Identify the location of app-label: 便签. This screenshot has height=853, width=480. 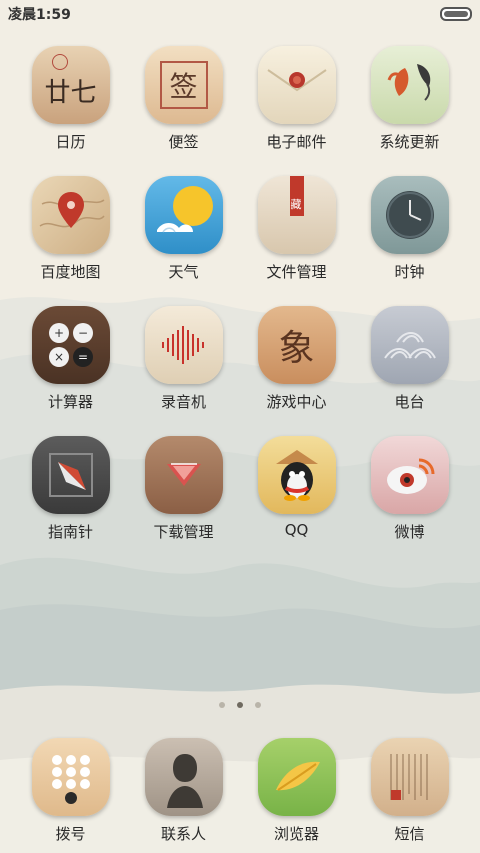
(183, 142).